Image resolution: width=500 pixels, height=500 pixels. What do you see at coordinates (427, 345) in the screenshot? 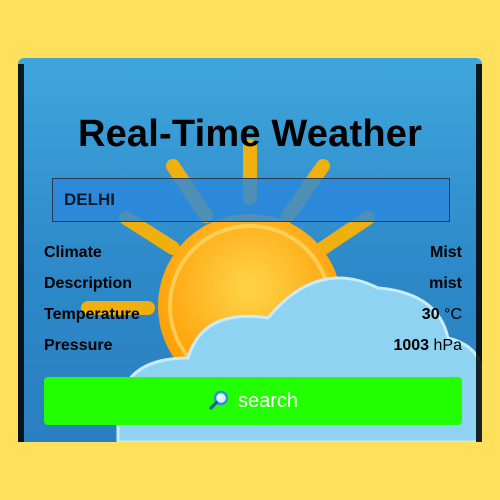
I see `row-value: 1003 hPa` at bounding box center [427, 345].